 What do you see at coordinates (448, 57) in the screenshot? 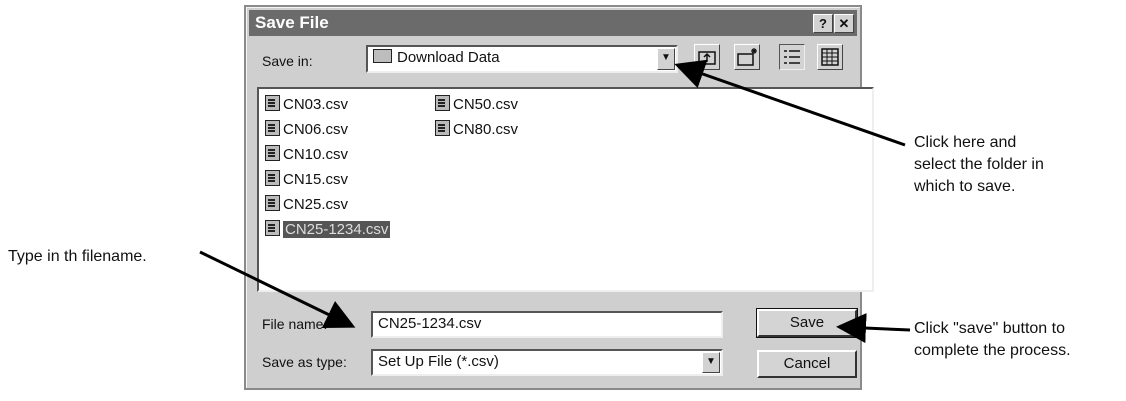
I see `save-in-value: Download Data` at bounding box center [448, 57].